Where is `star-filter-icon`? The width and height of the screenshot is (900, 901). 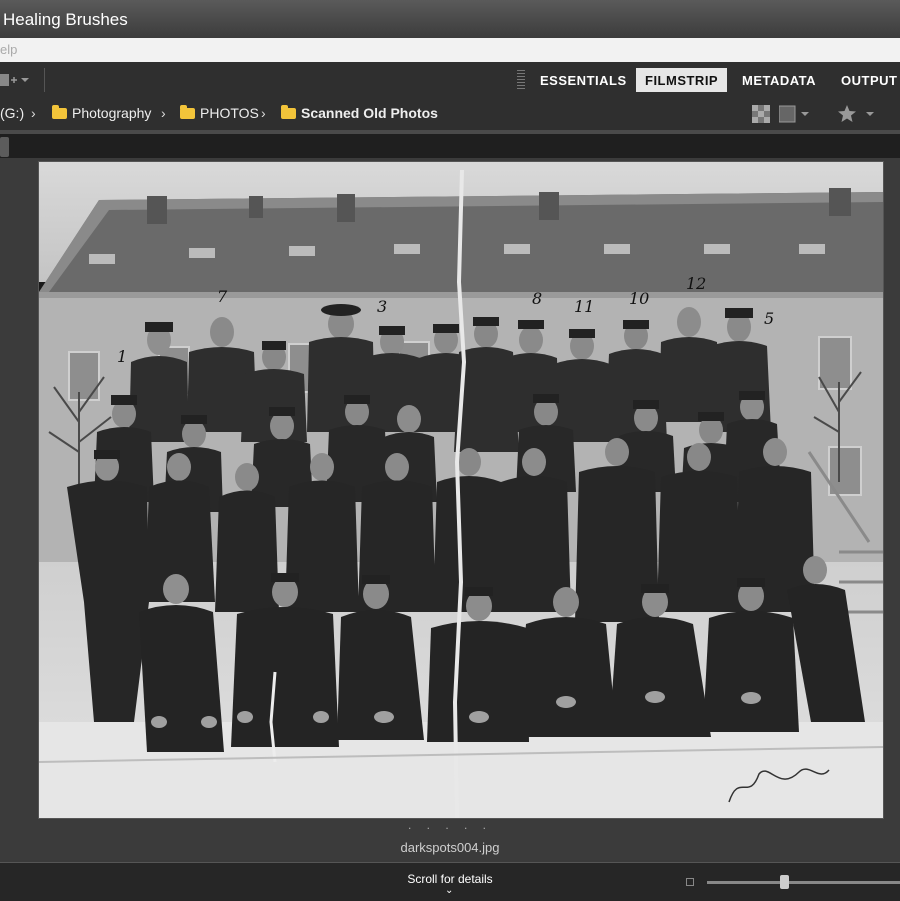 star-filter-icon is located at coordinates (858, 114).